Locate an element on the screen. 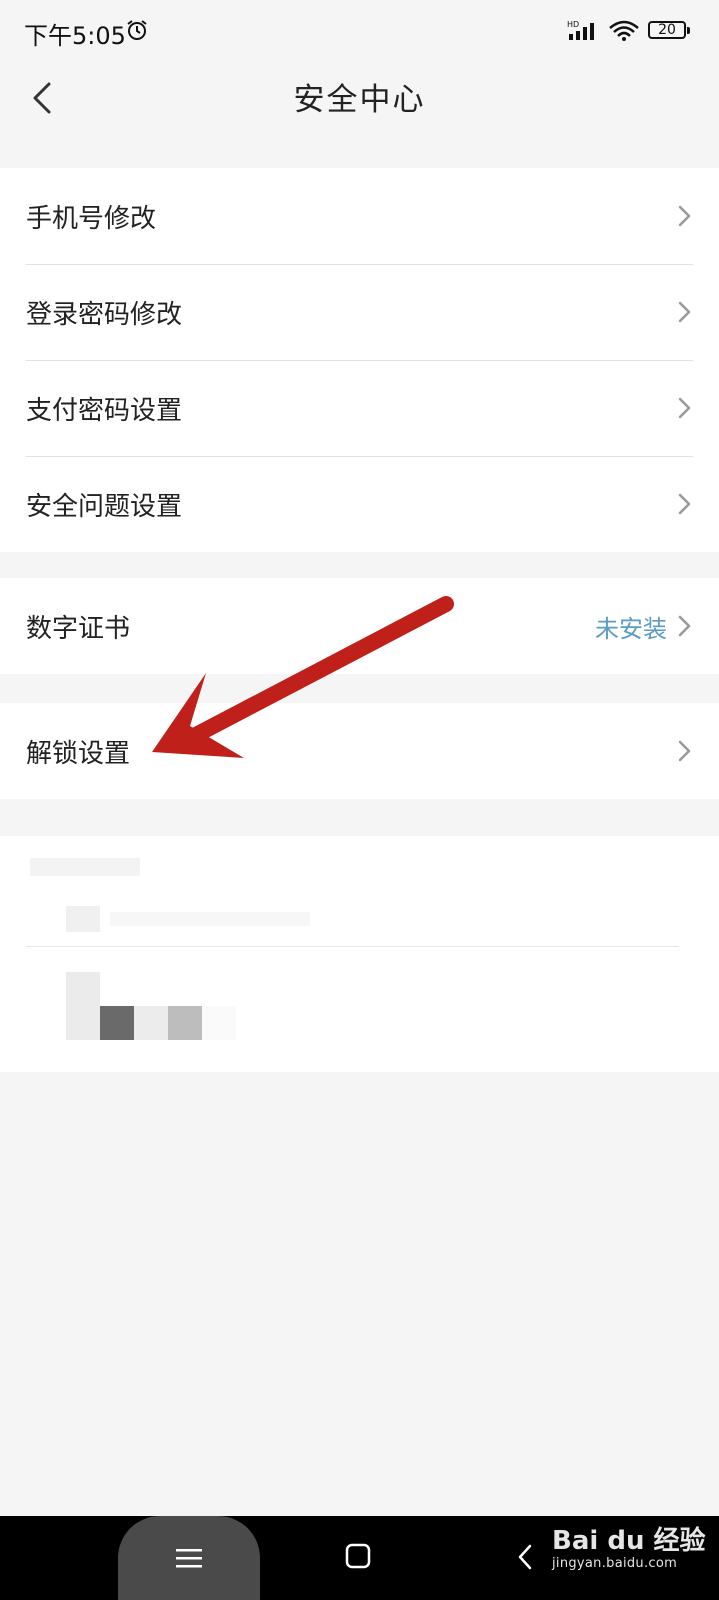 This screenshot has width=719, height=1600. status-bar: 下午5:05 HD 20 is located at coordinates (359, 32).